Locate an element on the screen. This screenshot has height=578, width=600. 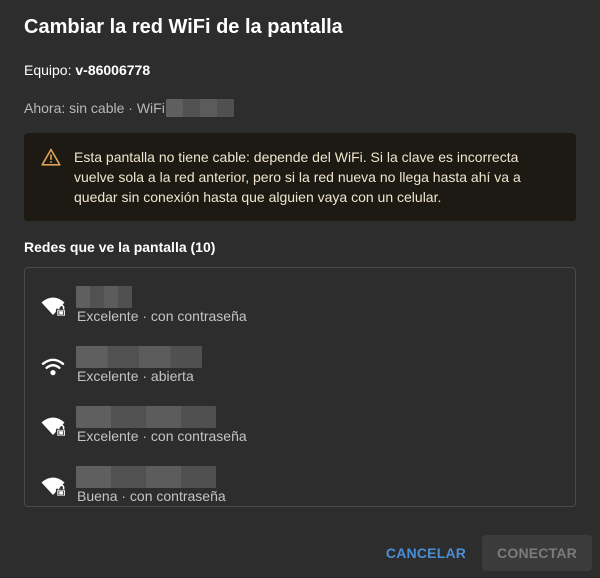
device-info: Equipo: v-86006778 is located at coordinates (87, 70).